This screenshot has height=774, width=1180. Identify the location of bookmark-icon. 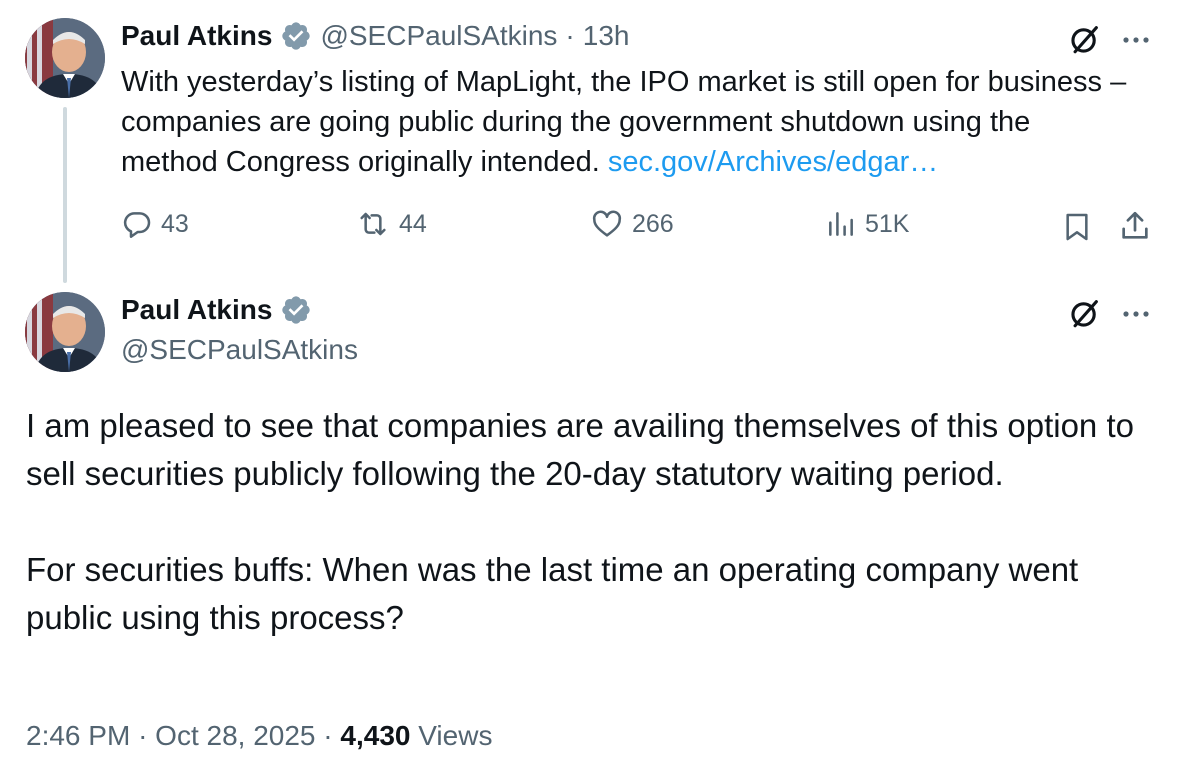
(1077, 227).